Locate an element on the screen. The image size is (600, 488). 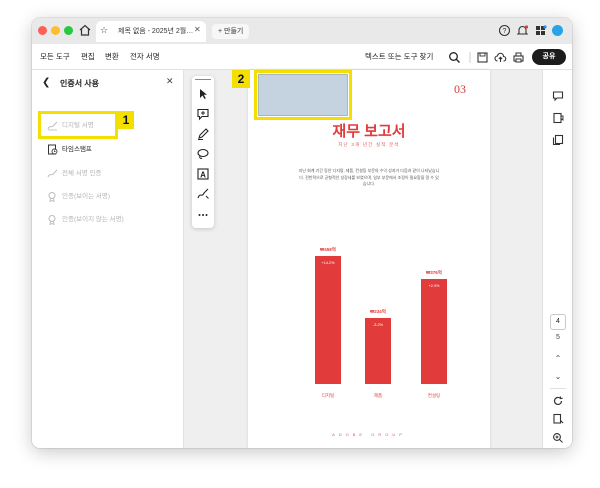
bar-category-label: 컨설팅 is located at coordinates (434, 395).